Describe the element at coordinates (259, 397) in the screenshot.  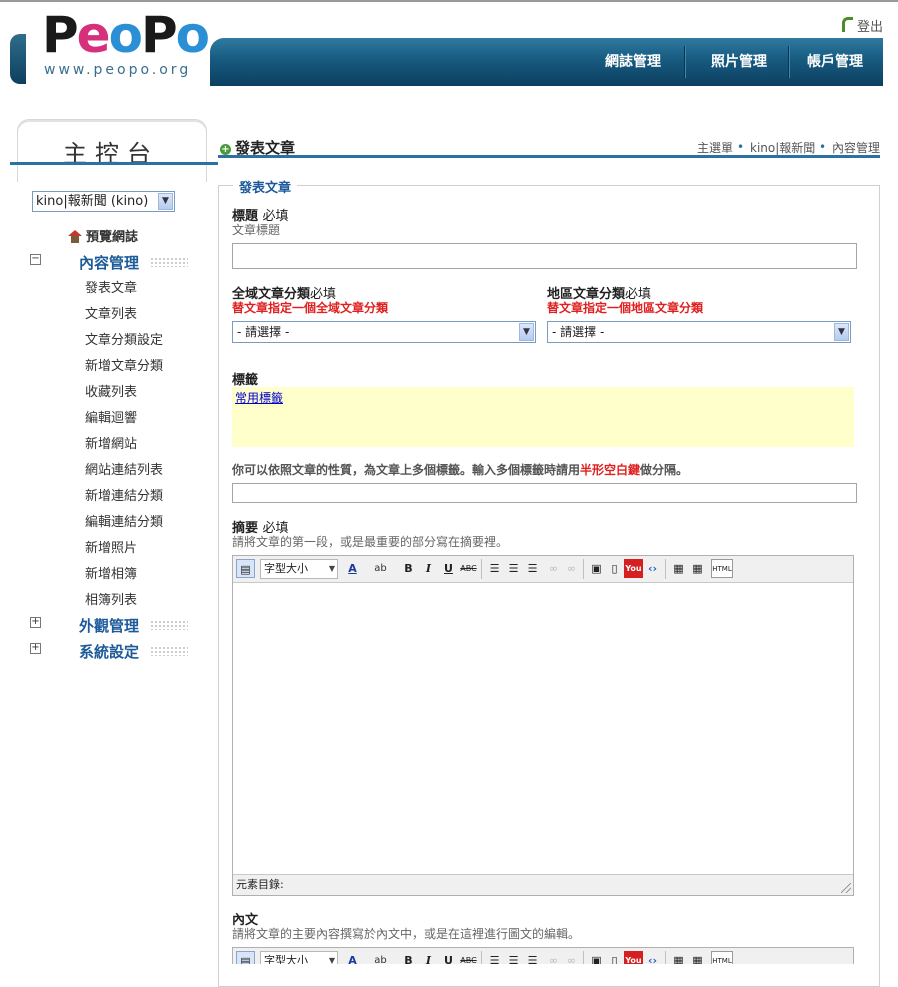
I see `common-tags-link: 常用標籤` at that location.